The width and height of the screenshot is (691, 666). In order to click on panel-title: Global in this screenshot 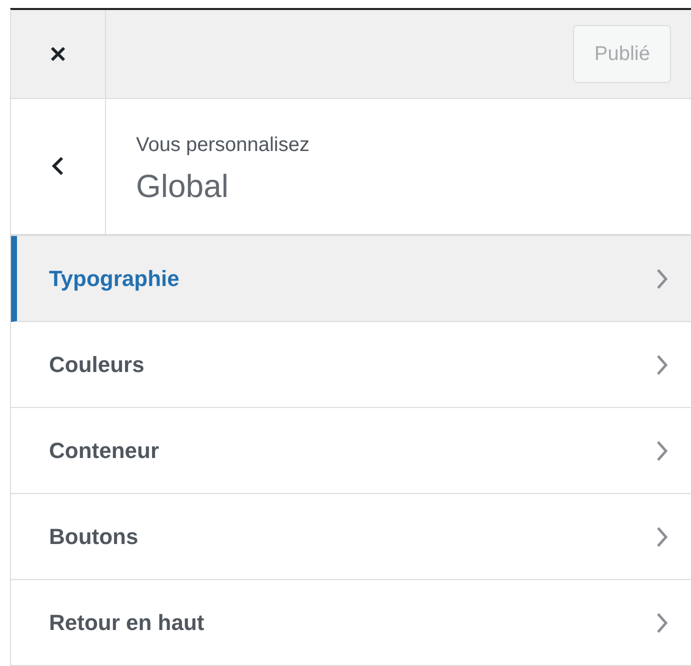, I will do `click(183, 186)`.